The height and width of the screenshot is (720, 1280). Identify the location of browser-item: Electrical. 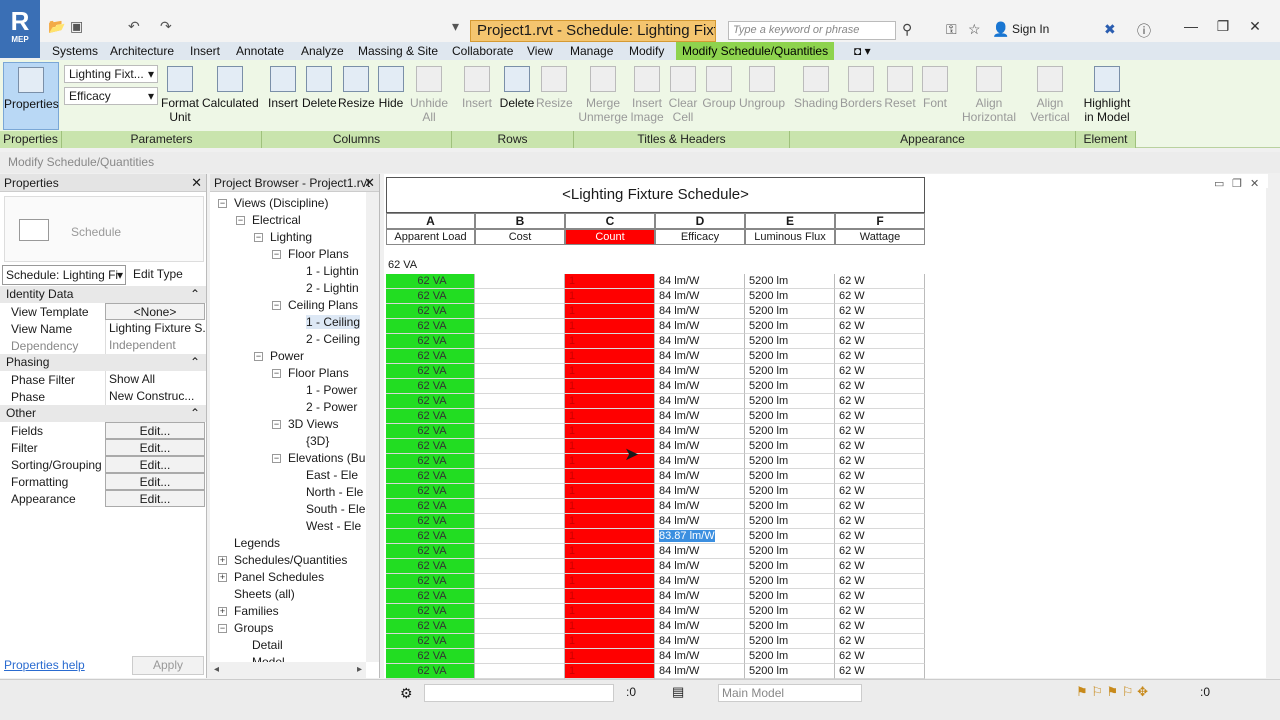
(276, 220).